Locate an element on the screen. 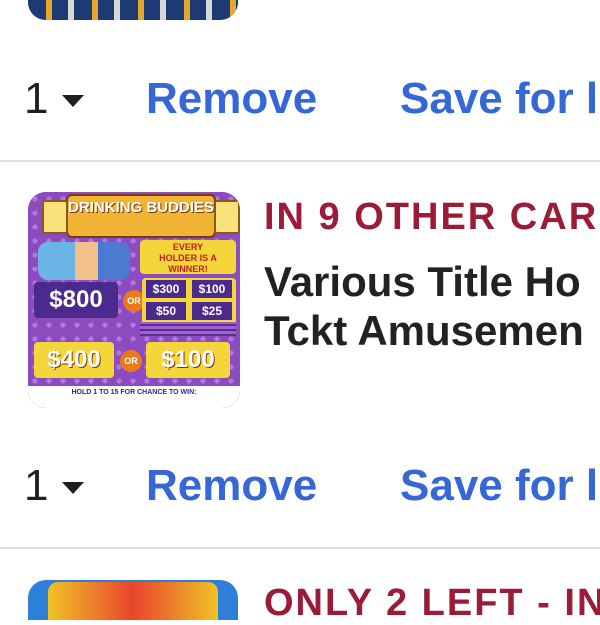 This screenshot has height=625, width=600. prize-grid: $300 $100 $50 $25 is located at coordinates (189, 303).